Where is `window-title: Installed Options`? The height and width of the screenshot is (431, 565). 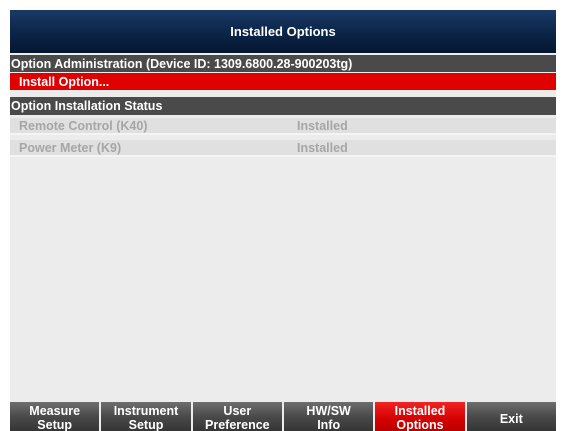
window-title: Installed Options is located at coordinates (283, 31).